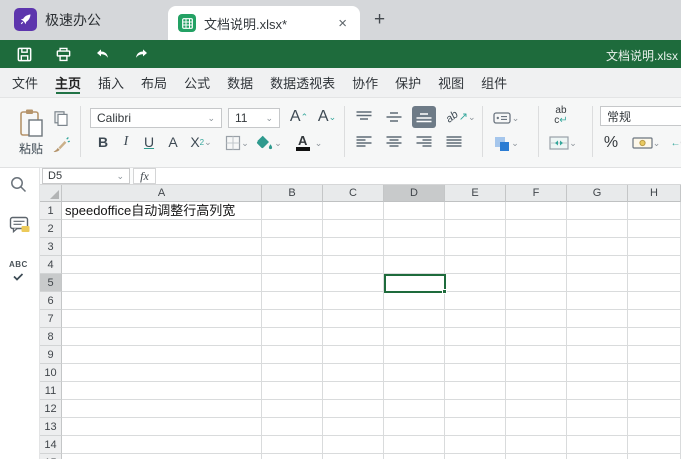 Image resolution: width=681 pixels, height=459 pixels. What do you see at coordinates (20, 225) in the screenshot?
I see `comment-icon` at bounding box center [20, 225].